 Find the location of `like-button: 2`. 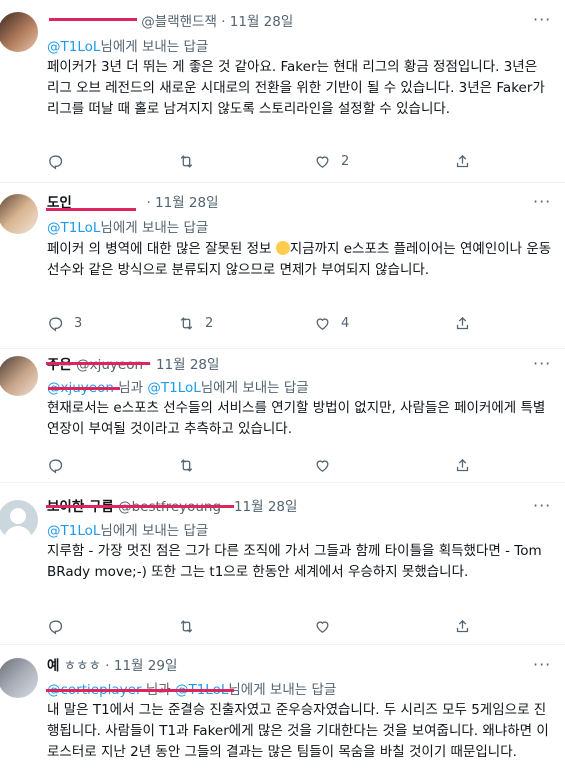

like-button: 2 is located at coordinates (331, 161).